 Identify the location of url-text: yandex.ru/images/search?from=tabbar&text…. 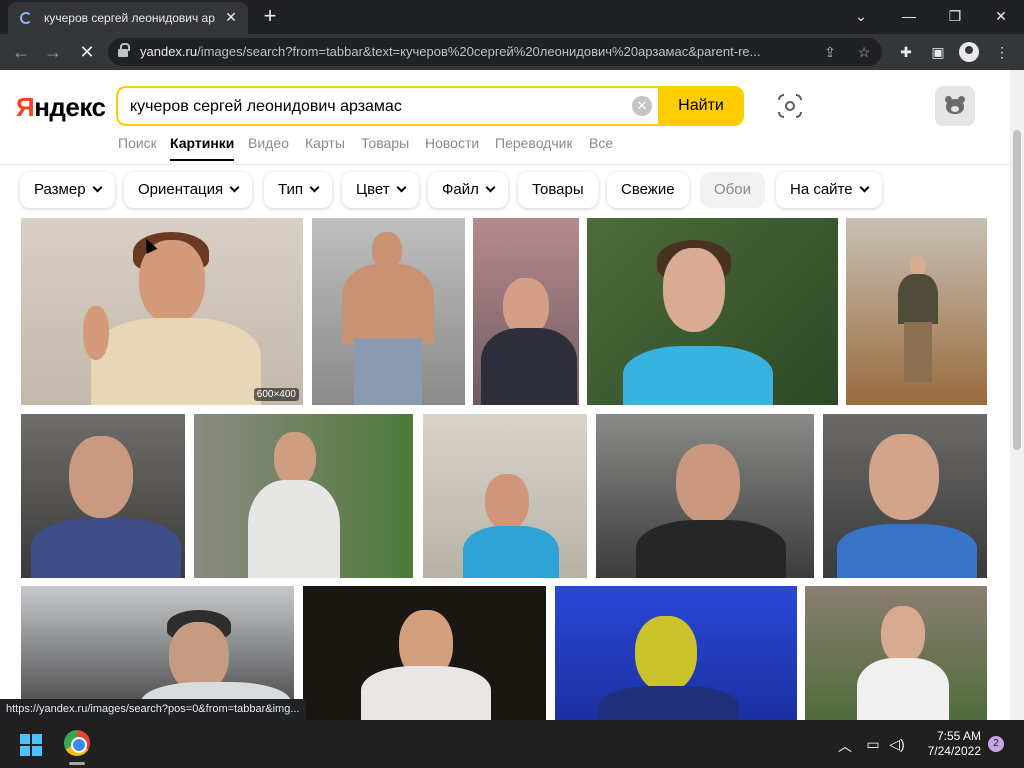
(480, 51).